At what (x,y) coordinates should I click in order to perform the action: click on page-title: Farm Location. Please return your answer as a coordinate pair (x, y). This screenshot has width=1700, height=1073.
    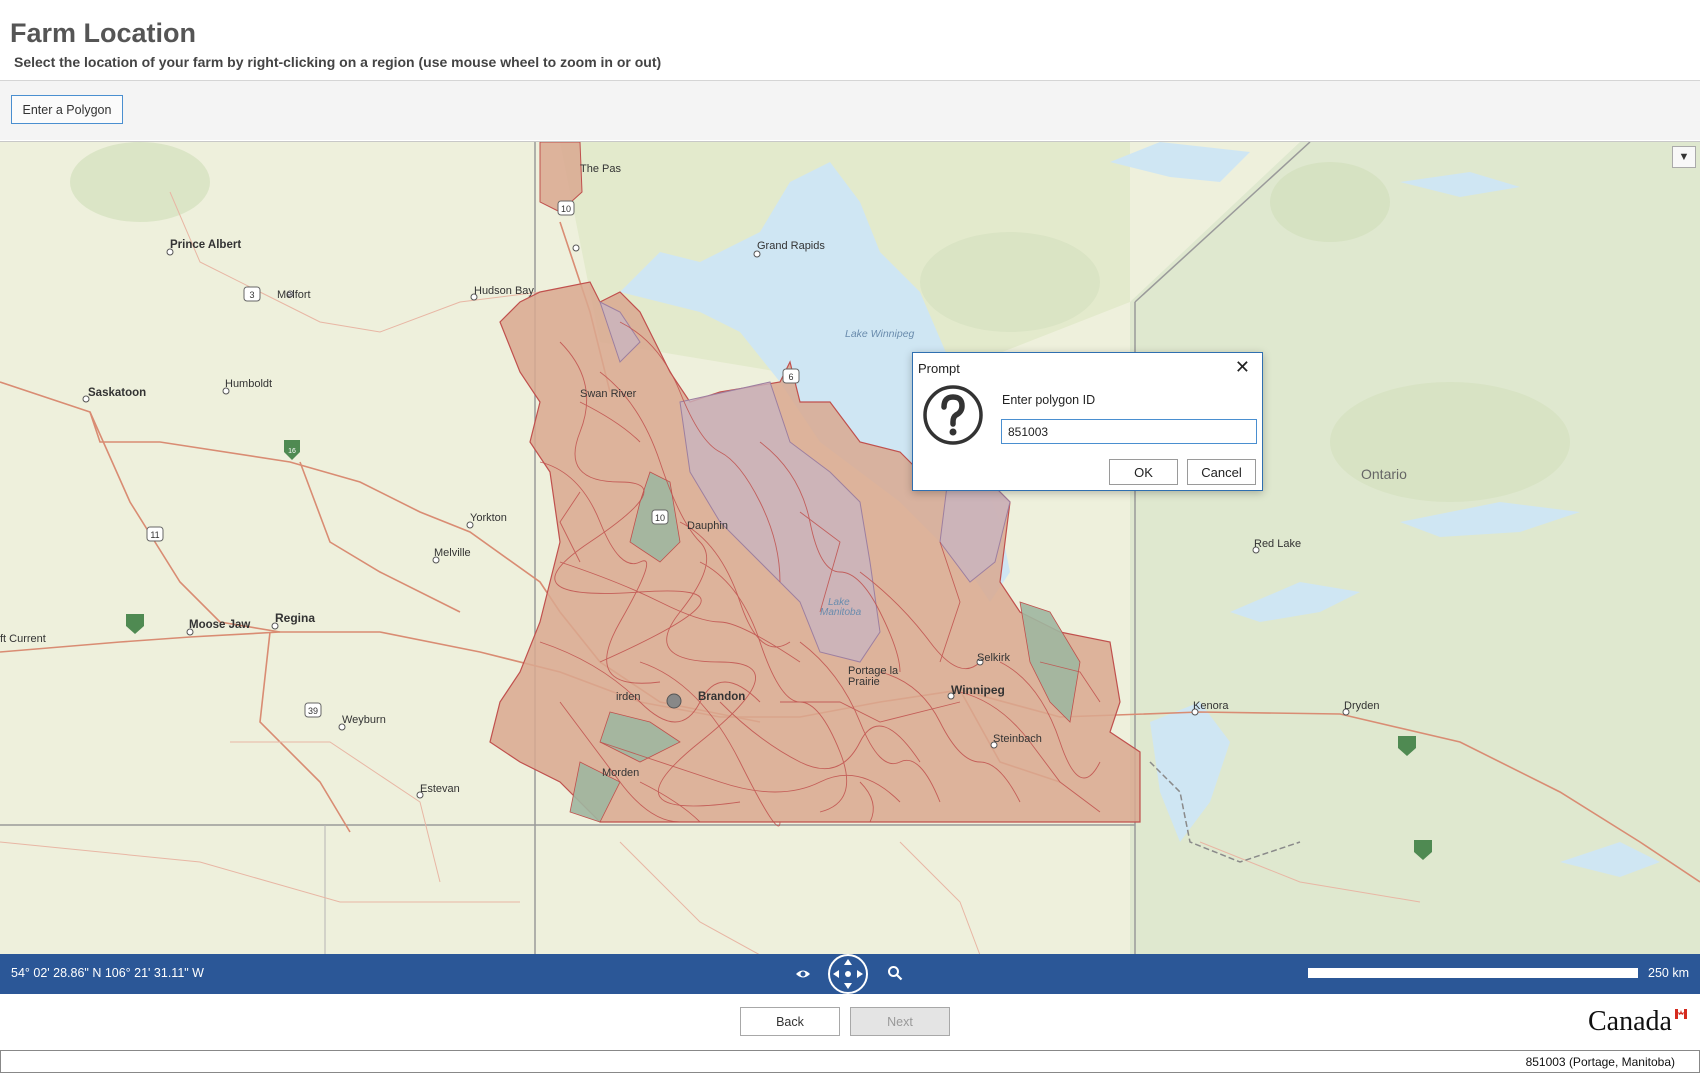
    Looking at the image, I should click on (103, 33).